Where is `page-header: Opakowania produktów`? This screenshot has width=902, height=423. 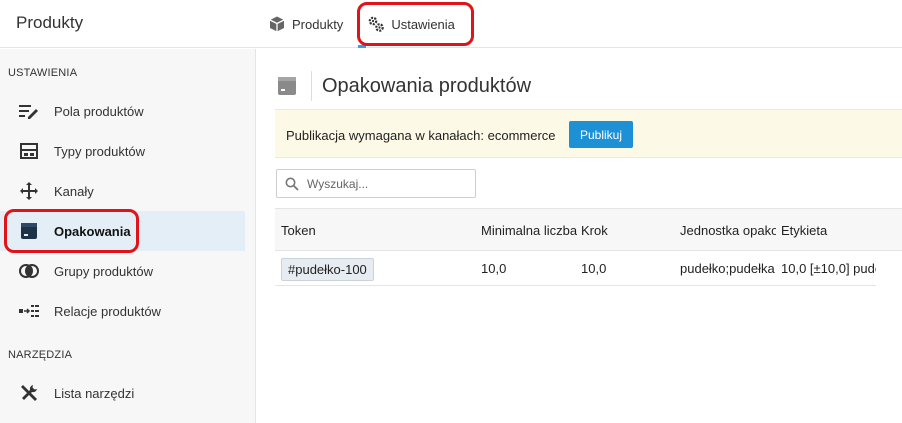 page-header: Opakowania produktów is located at coordinates (404, 86).